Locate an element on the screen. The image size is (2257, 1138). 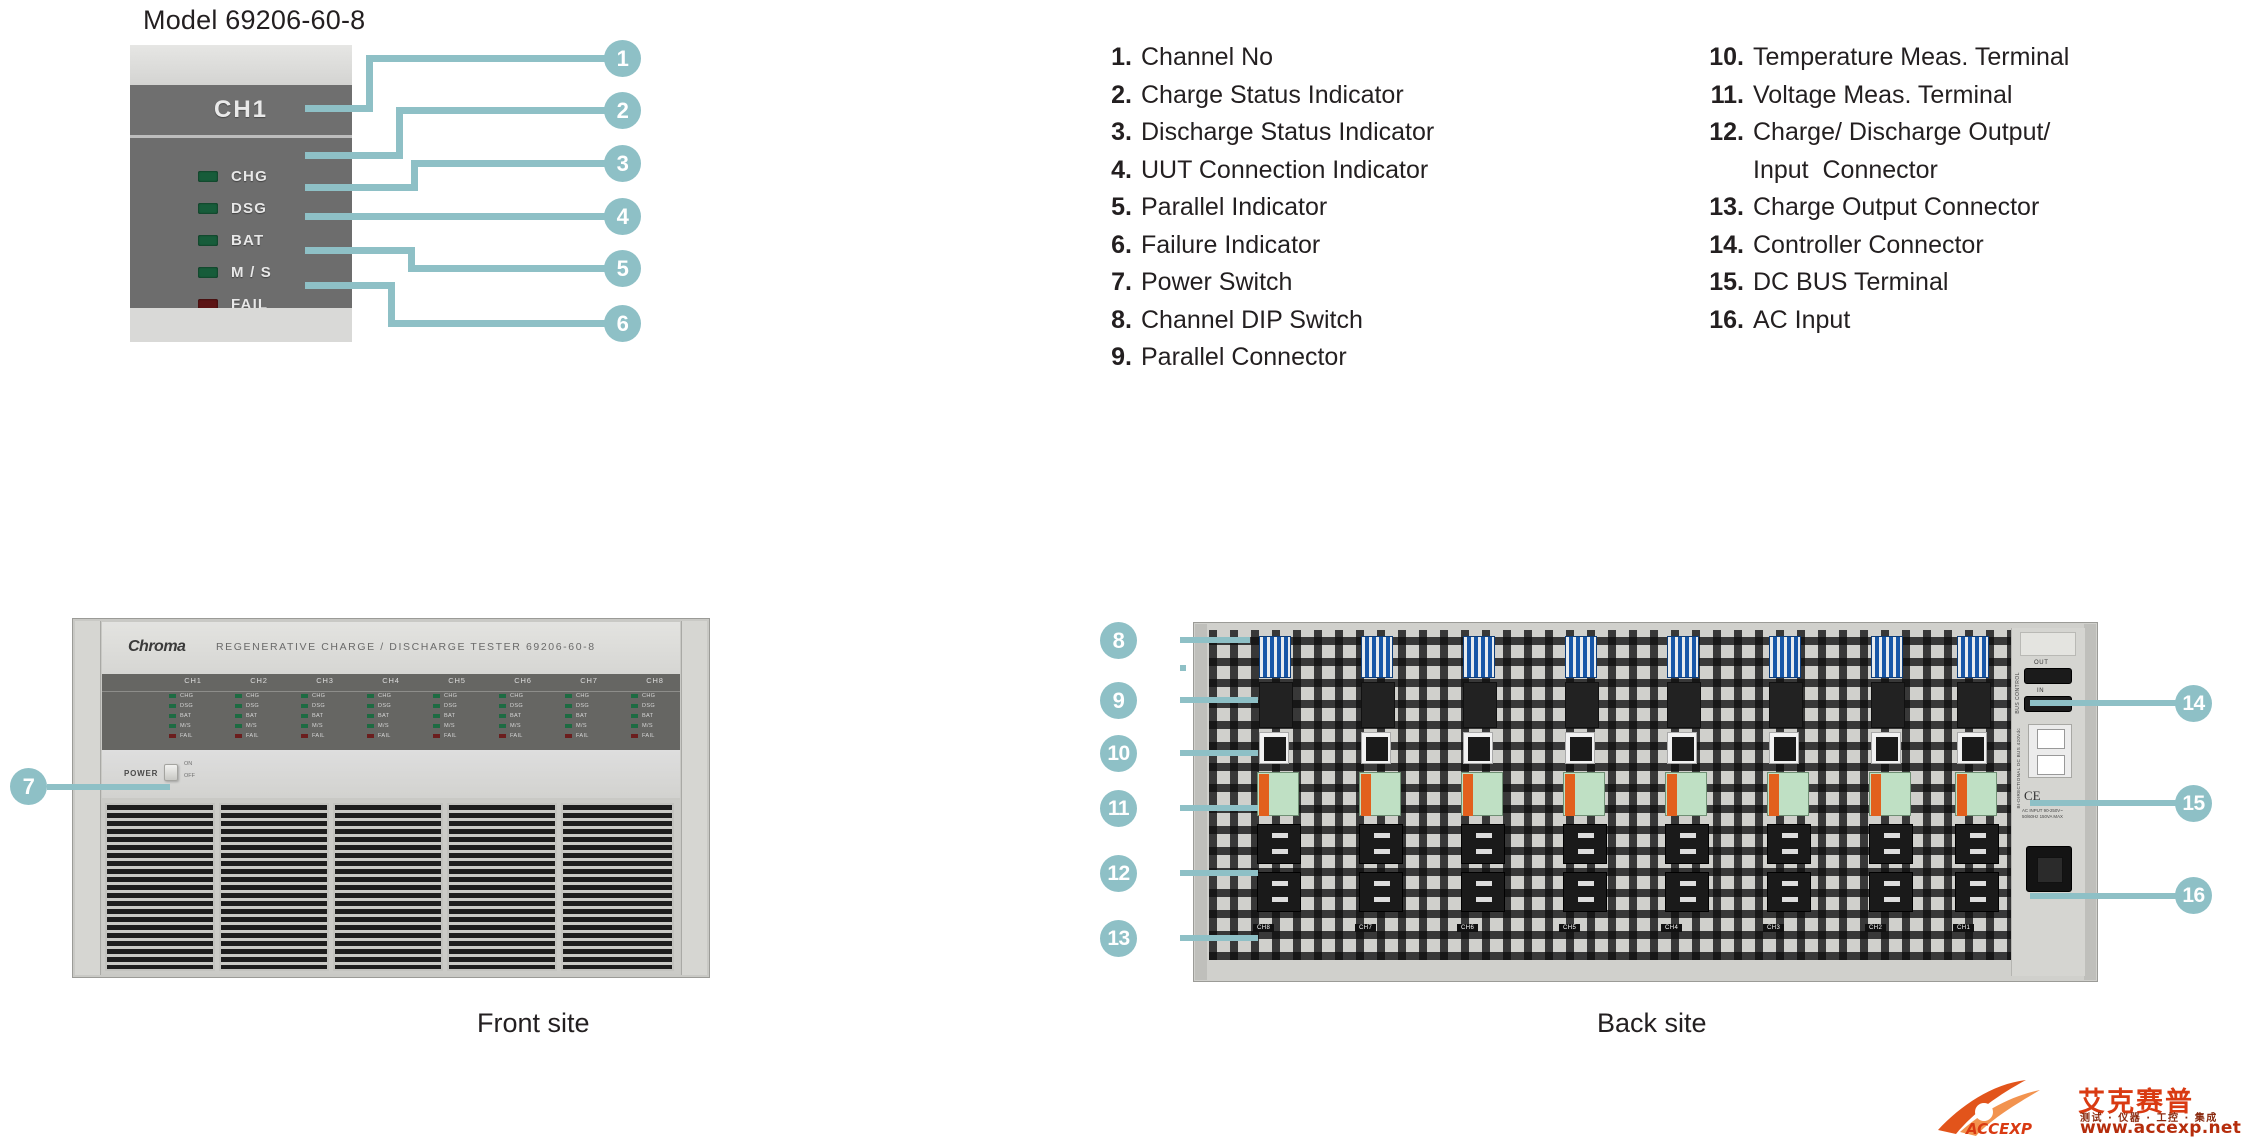
ch2-dip-switch is located at coordinates (1887, 657).